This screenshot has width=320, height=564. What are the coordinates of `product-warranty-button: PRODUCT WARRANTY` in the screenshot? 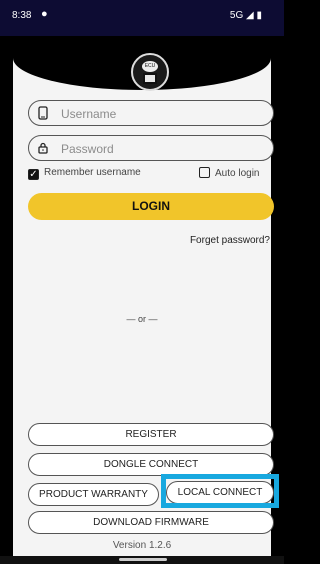 It's located at (93, 494).